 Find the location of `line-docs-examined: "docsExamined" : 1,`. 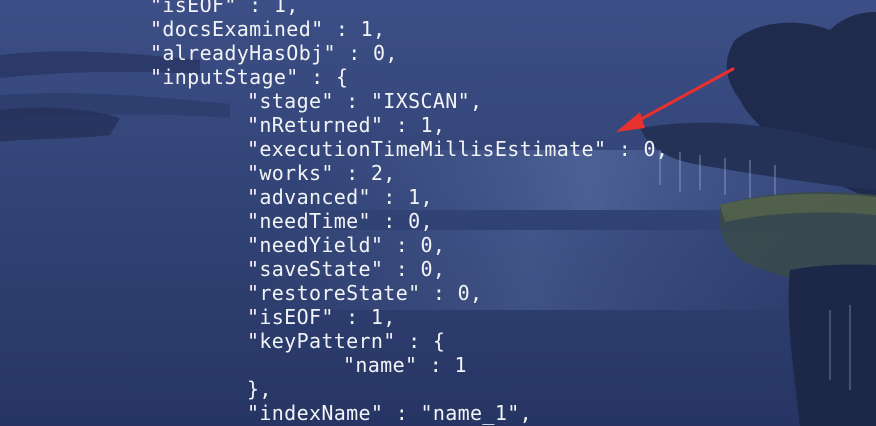

line-docs-examined: "docsExamined" : 1, is located at coordinates (268, 29).